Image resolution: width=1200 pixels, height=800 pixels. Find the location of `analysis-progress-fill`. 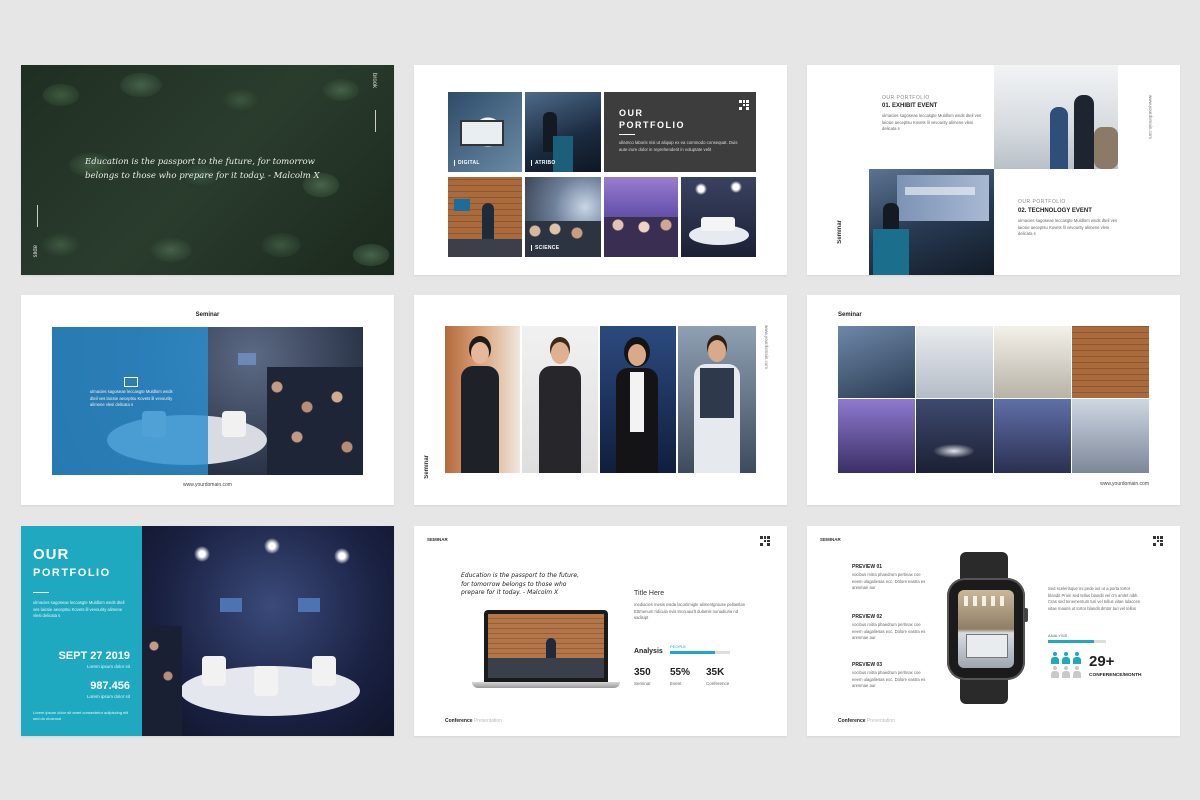

analysis-progress-fill is located at coordinates (1071, 641).